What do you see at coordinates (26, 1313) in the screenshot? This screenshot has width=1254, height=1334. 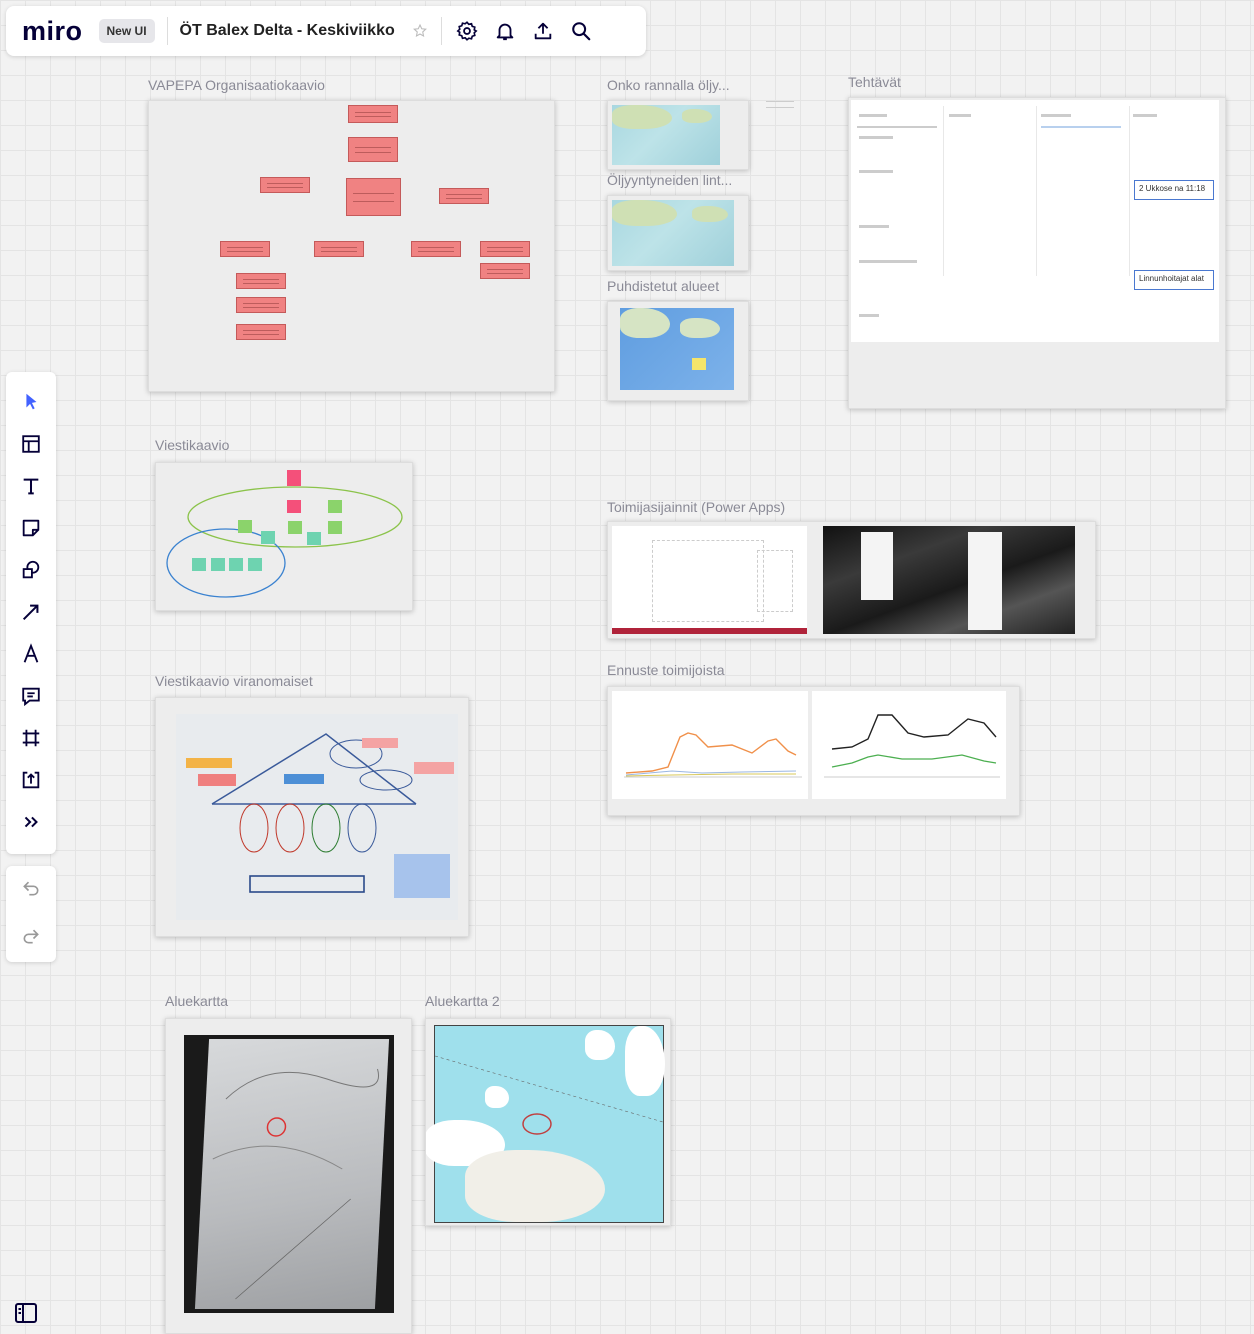 I see `frames-panel-icon` at bounding box center [26, 1313].